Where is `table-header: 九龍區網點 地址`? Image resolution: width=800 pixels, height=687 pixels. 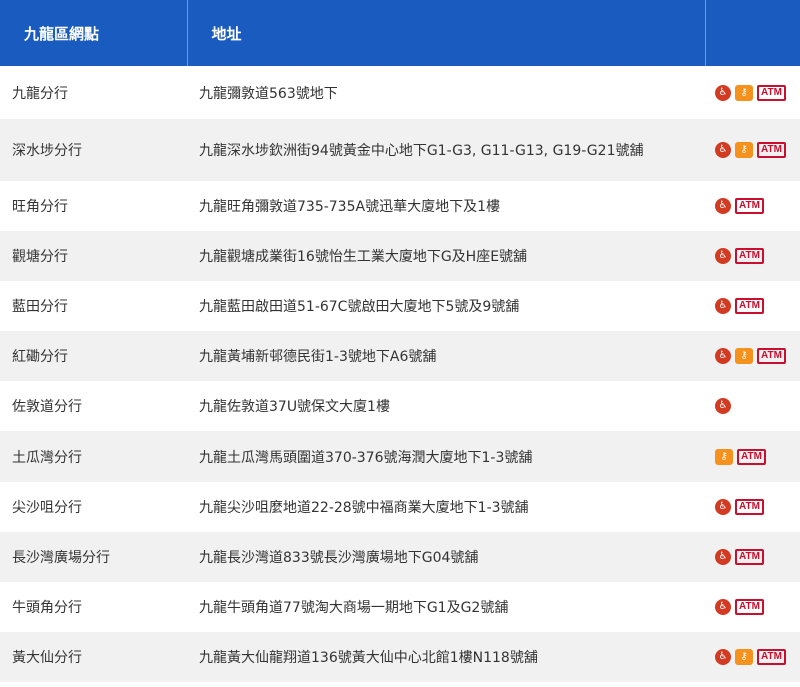
table-header: 九龍區網點 地址 is located at coordinates (400, 33).